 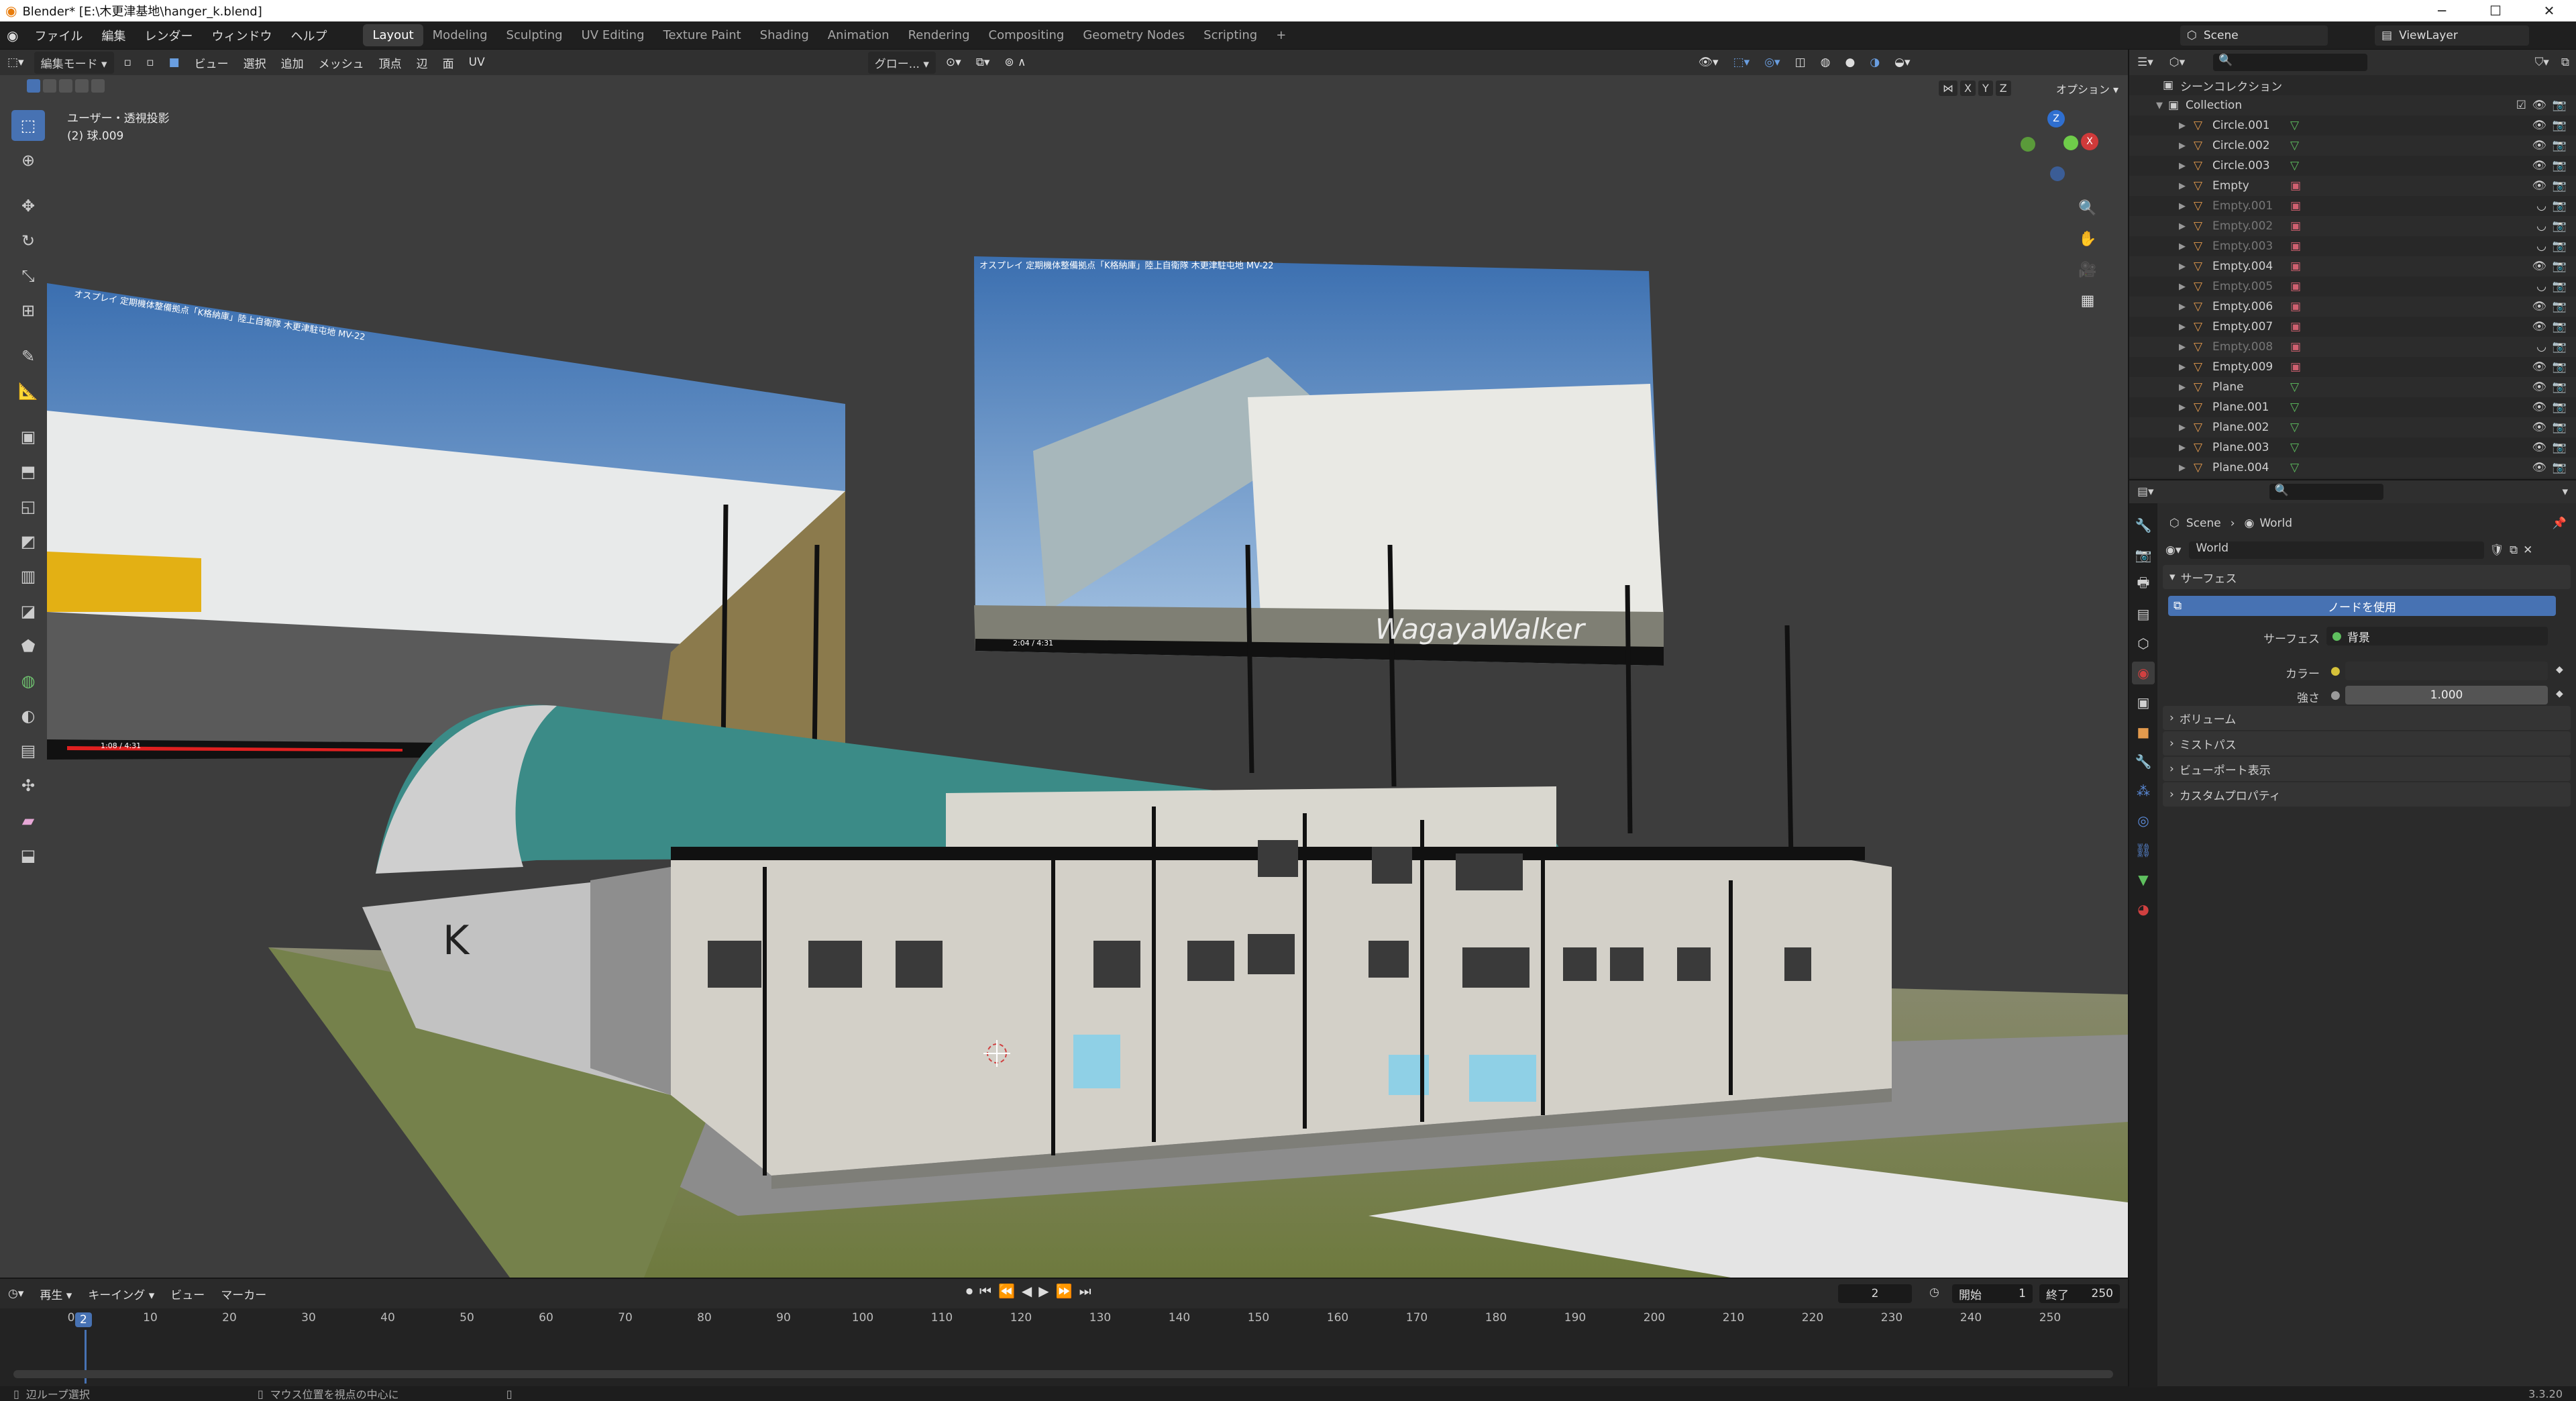 I want to click on menu-add: 追加, so click(x=292, y=62).